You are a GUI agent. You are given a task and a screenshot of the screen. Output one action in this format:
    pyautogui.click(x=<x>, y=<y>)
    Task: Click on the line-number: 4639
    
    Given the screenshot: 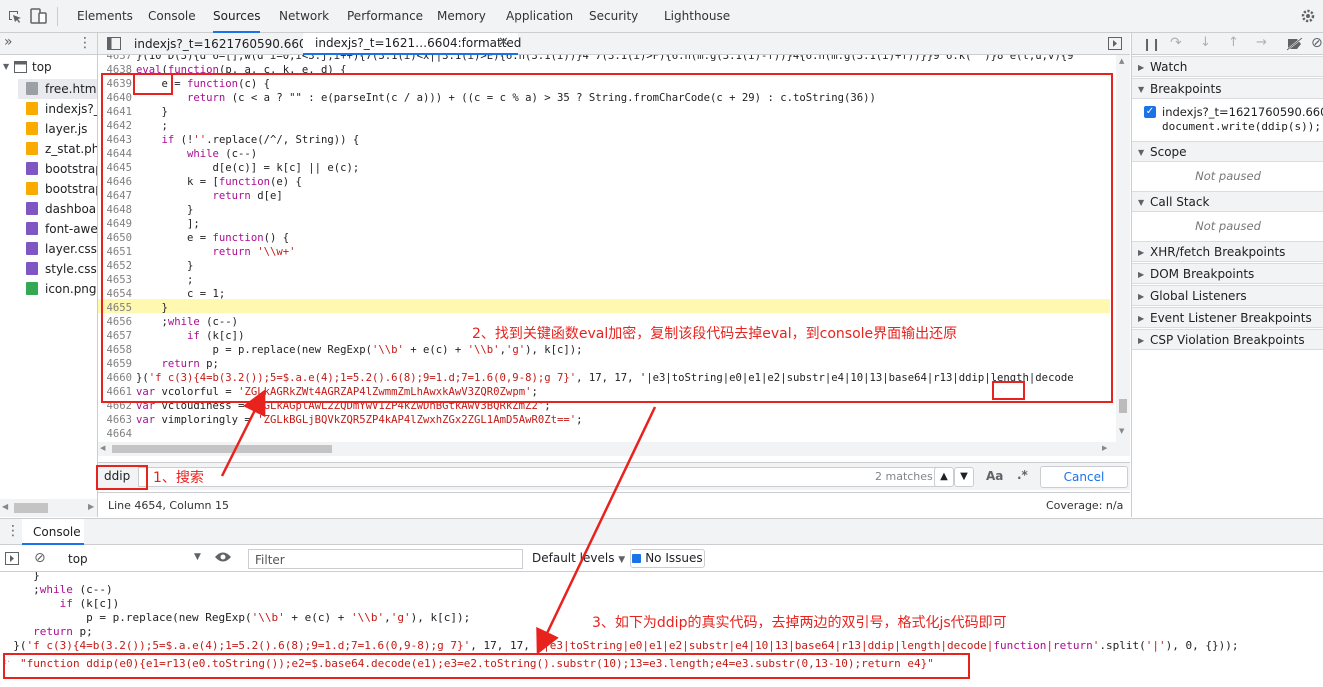 What is the action you would take?
    pyautogui.click(x=117, y=84)
    